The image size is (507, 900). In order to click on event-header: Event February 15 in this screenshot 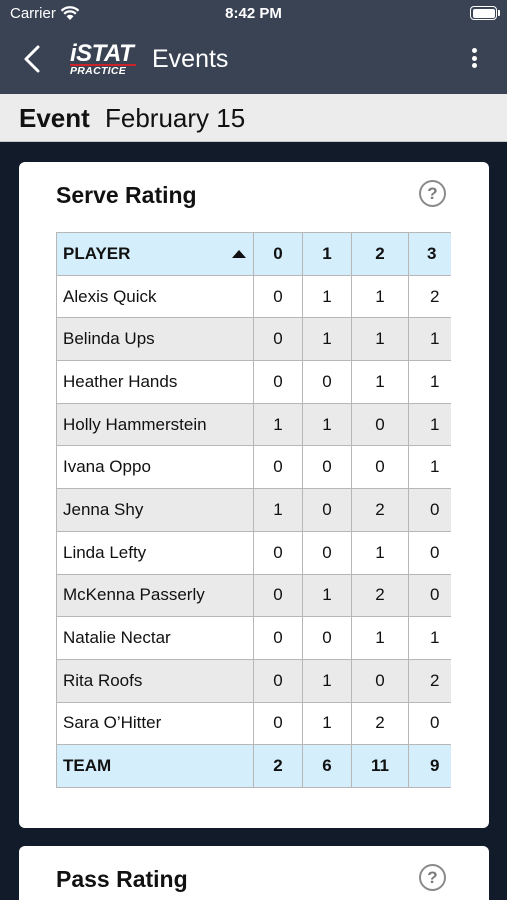, I will do `click(253, 118)`.